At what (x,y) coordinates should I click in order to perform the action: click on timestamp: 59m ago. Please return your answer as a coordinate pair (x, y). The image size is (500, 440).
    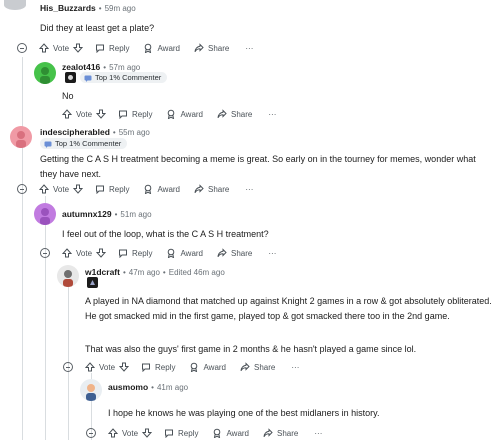
    Looking at the image, I should click on (120, 8).